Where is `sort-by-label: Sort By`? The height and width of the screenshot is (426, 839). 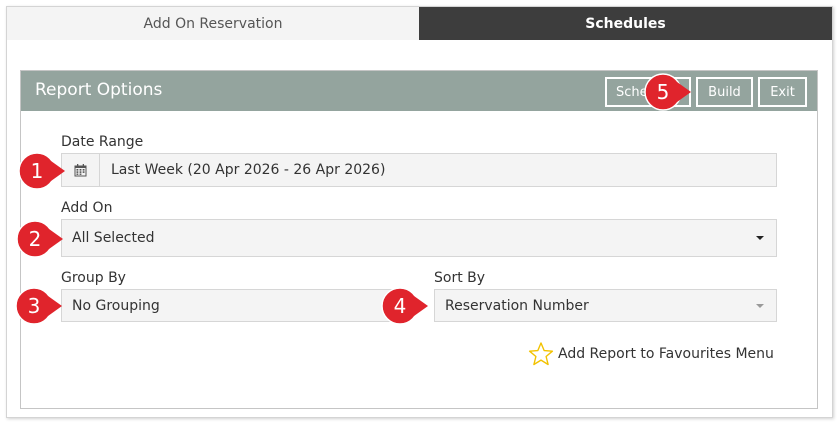
sort-by-label: Sort By is located at coordinates (460, 278).